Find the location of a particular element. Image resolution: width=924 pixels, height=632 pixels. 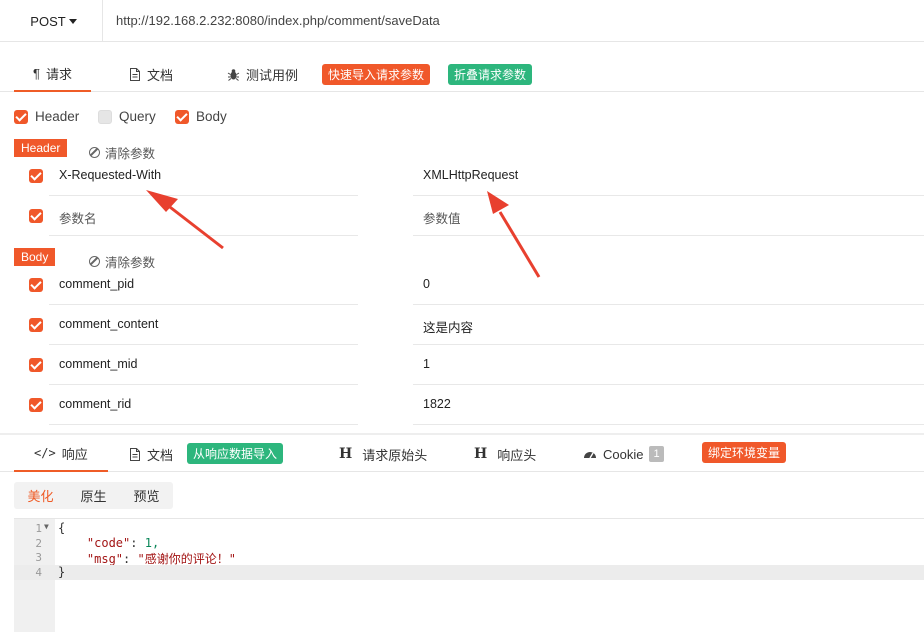

code-line: 4 } is located at coordinates (469, 572).